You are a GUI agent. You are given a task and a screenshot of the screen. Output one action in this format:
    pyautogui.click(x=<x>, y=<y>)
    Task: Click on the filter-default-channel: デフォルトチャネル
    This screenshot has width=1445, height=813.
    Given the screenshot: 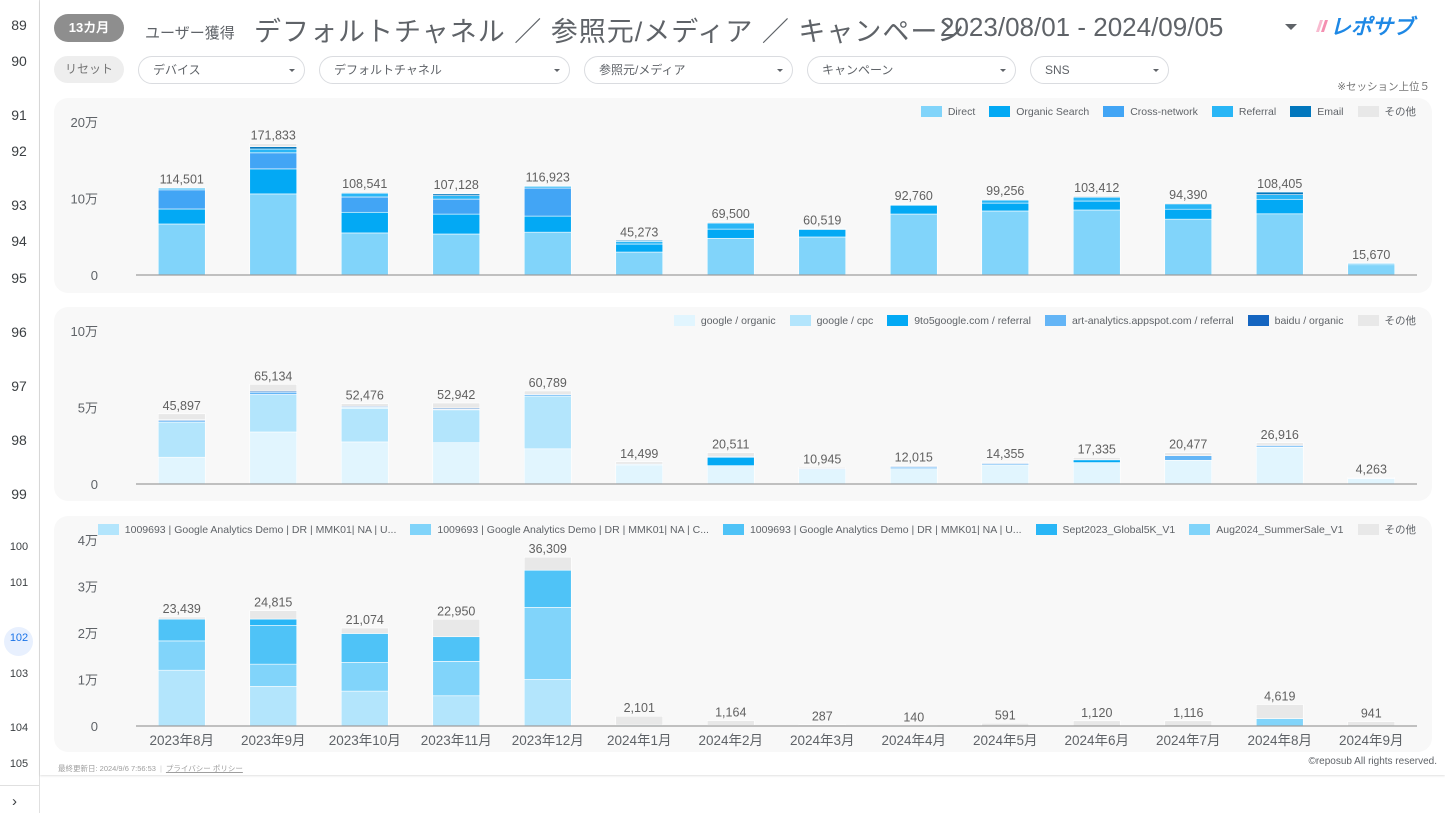 What is the action you would take?
    pyautogui.click(x=444, y=70)
    